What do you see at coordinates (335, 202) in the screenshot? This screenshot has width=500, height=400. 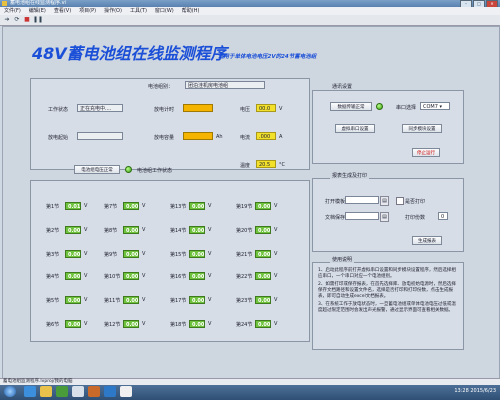 I see `template-label: 打开模板` at bounding box center [335, 202].